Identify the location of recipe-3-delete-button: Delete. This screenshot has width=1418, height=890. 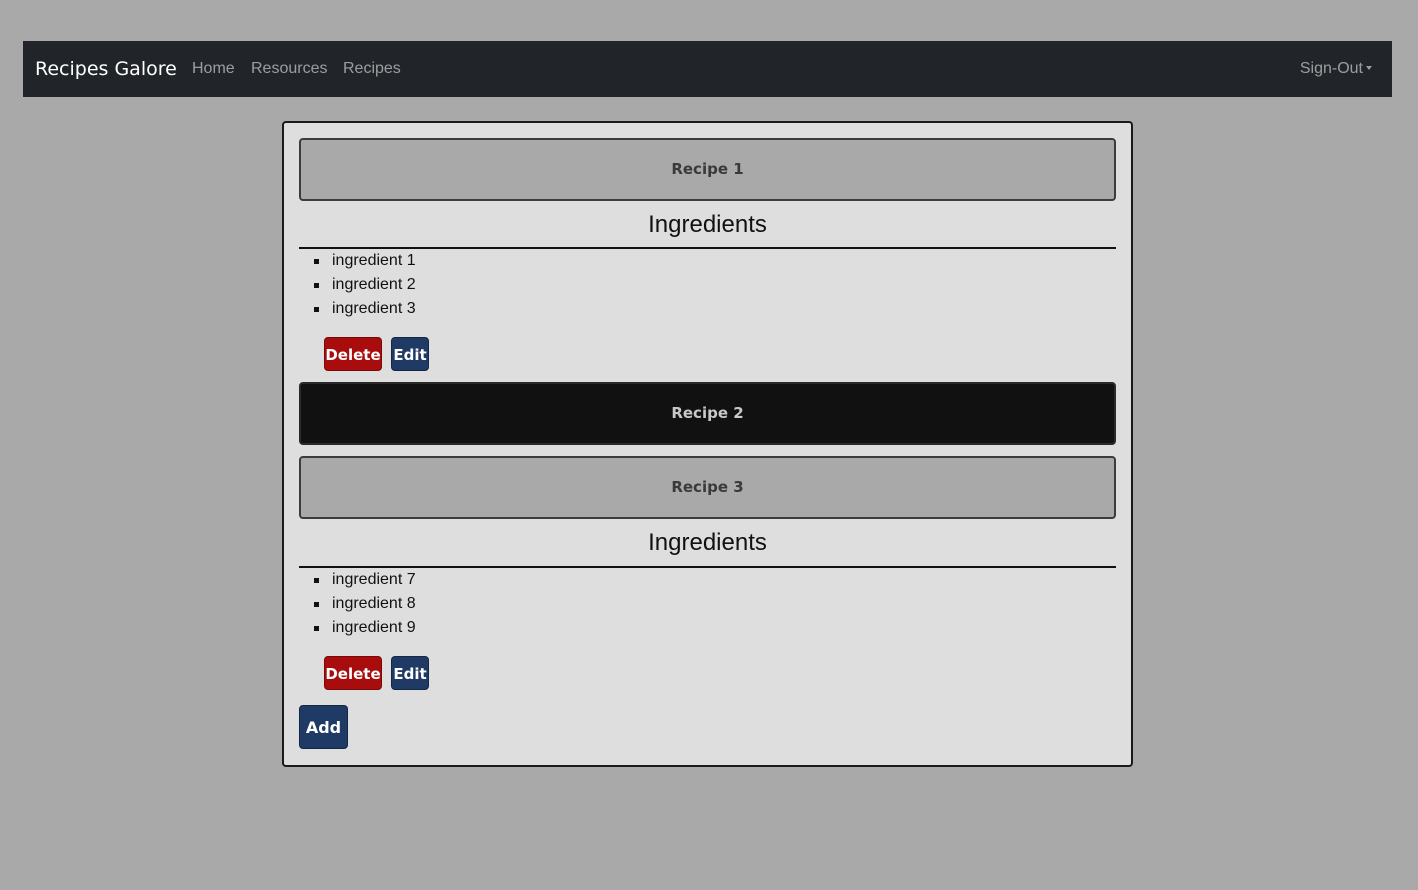
(353, 673).